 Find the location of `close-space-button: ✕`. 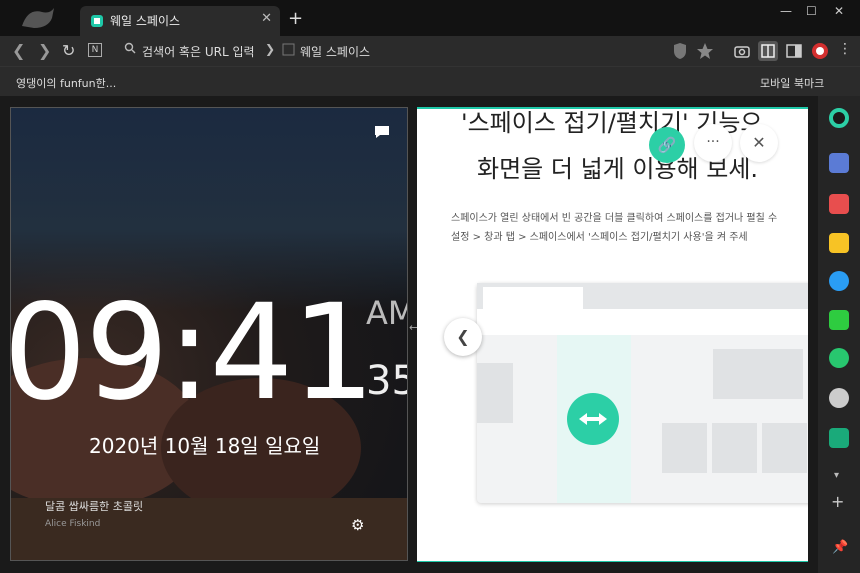

close-space-button: ✕ is located at coordinates (759, 143).